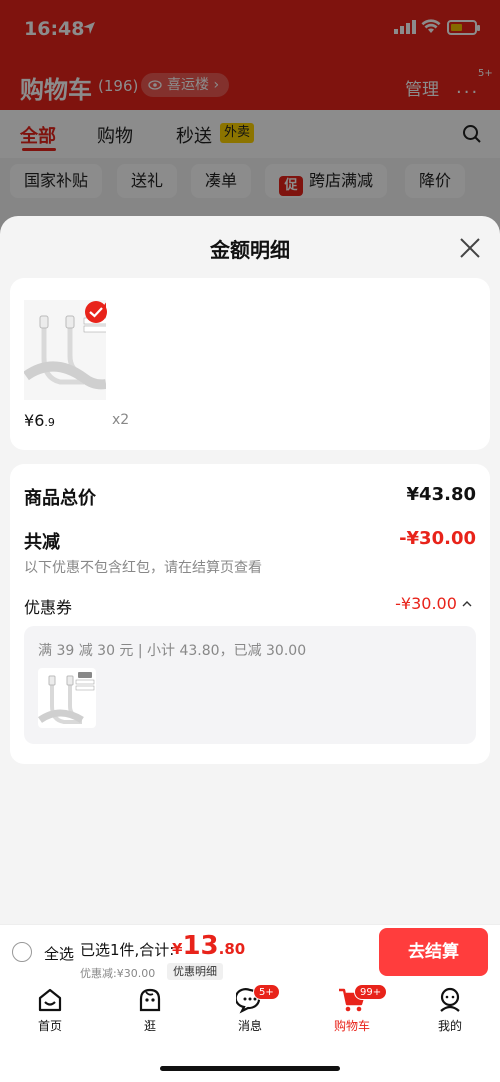 This screenshot has width=500, height=1082. Describe the element at coordinates (150, 1000) in the screenshot. I see `explore-icon` at that location.